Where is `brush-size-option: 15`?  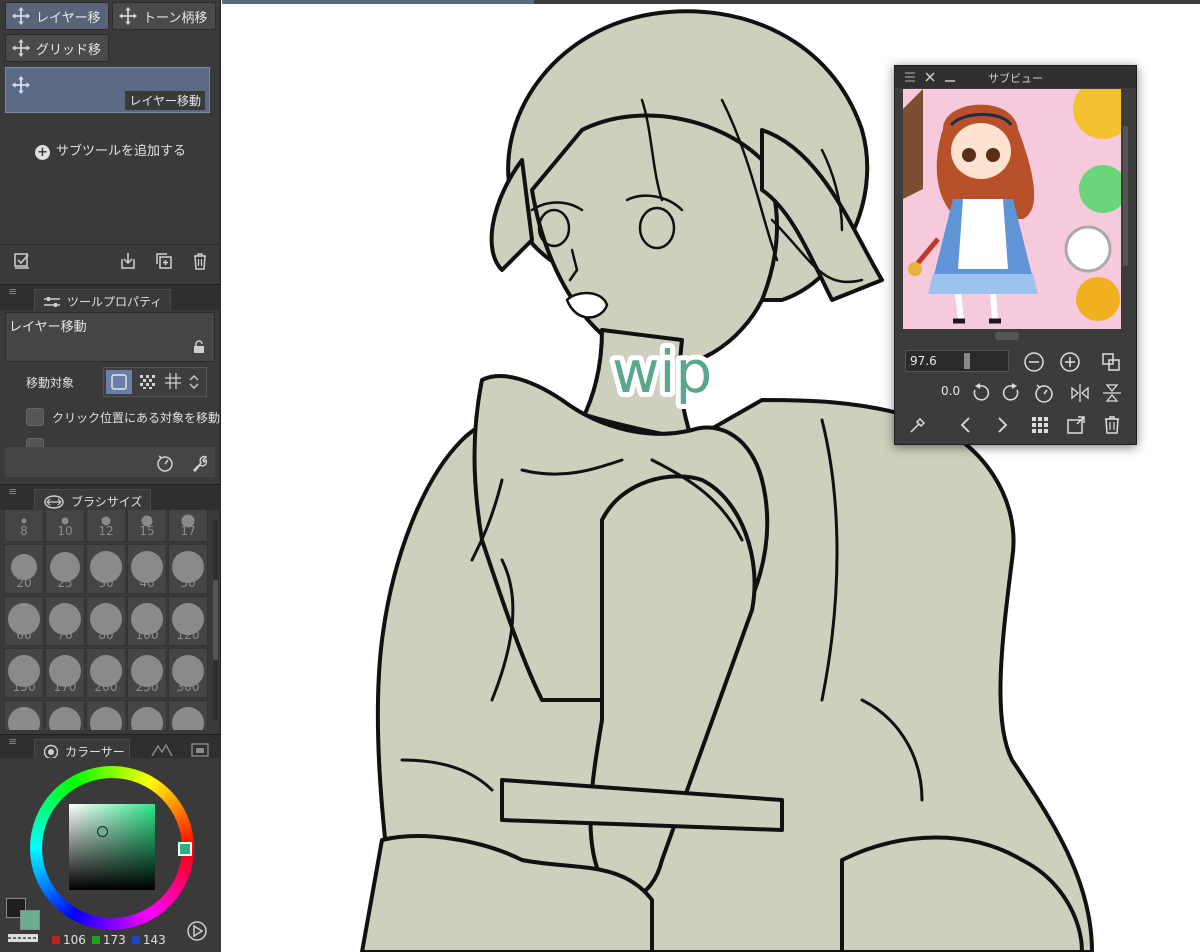 brush-size-option: 15 is located at coordinates (147, 526).